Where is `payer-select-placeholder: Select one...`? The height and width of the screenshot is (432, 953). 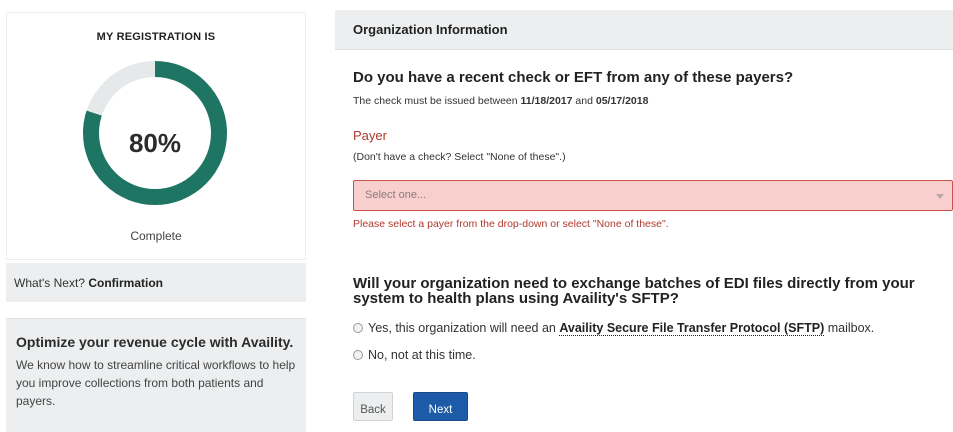 payer-select-placeholder: Select one... is located at coordinates (396, 195).